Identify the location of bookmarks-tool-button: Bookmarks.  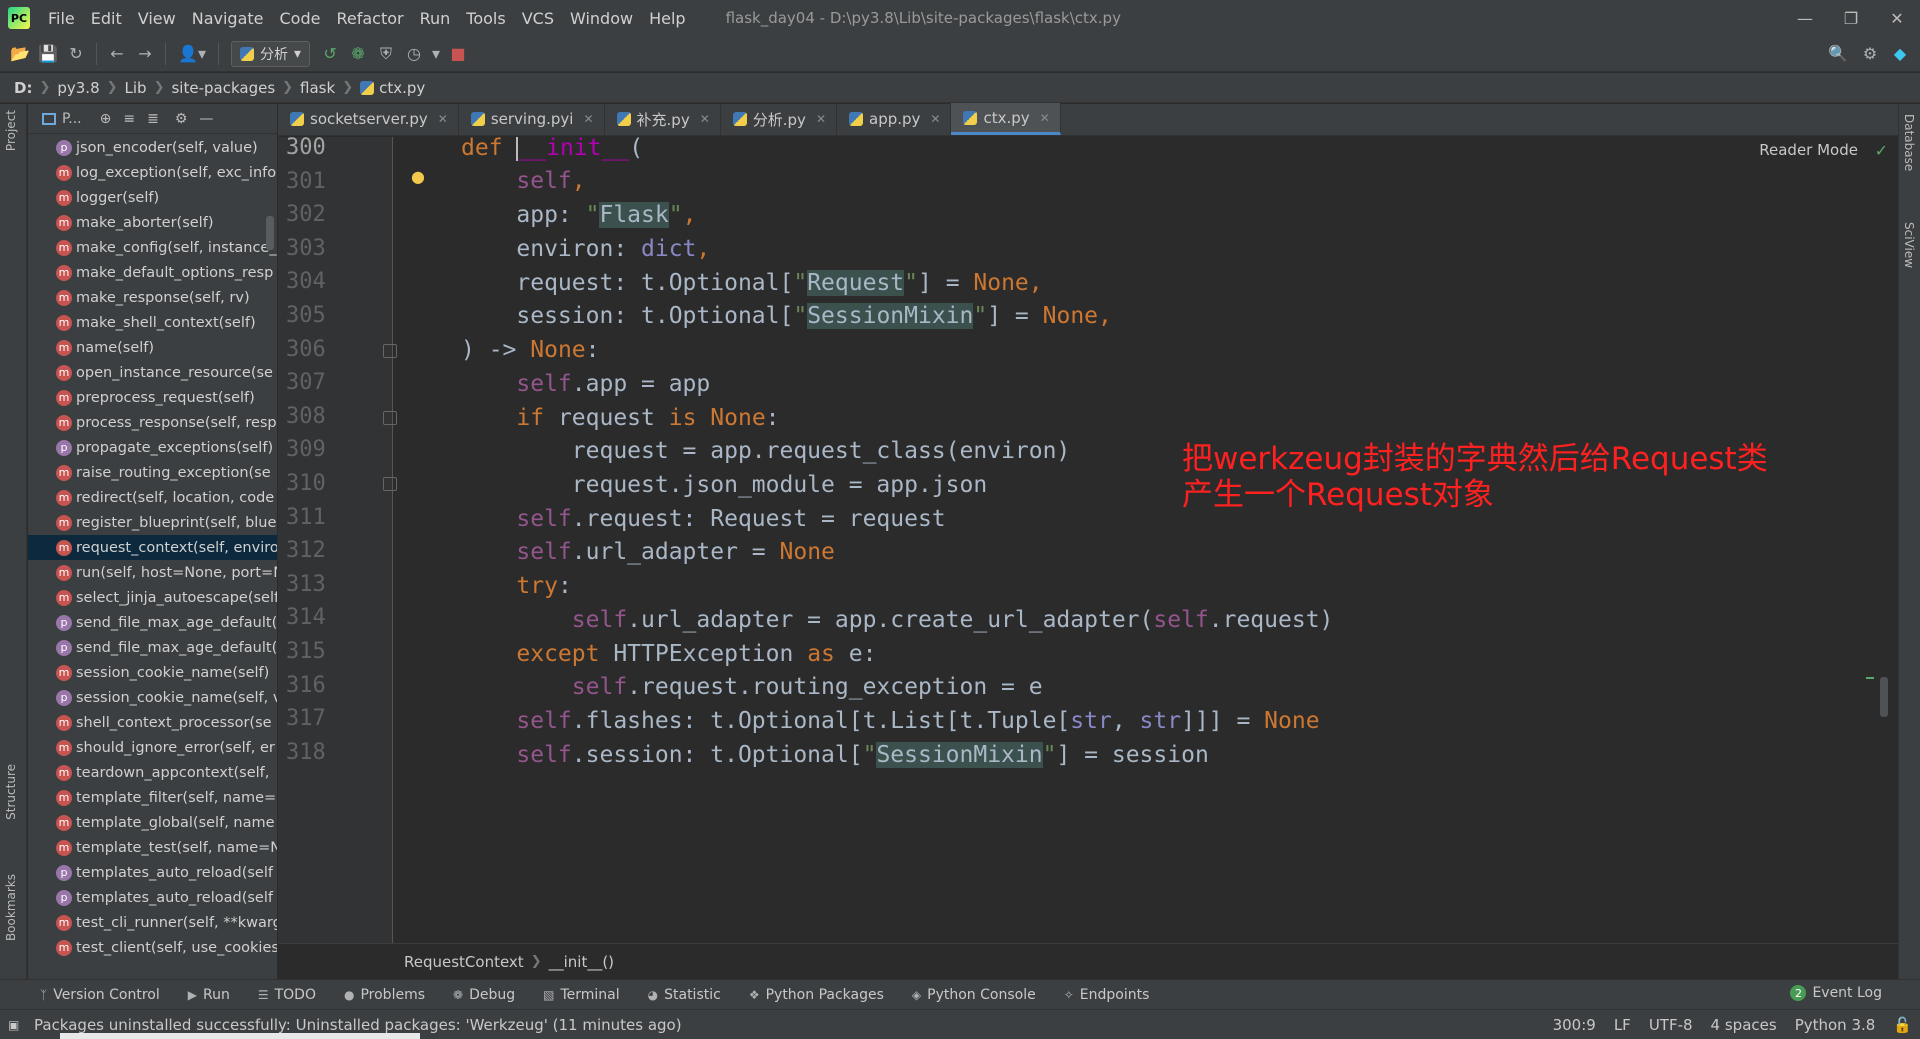
(11, 907).